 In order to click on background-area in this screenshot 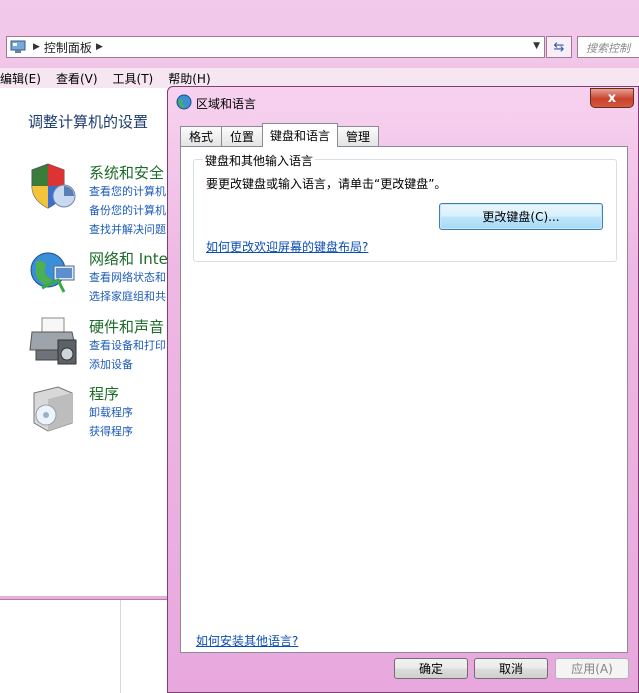, I will do `click(85, 646)`.